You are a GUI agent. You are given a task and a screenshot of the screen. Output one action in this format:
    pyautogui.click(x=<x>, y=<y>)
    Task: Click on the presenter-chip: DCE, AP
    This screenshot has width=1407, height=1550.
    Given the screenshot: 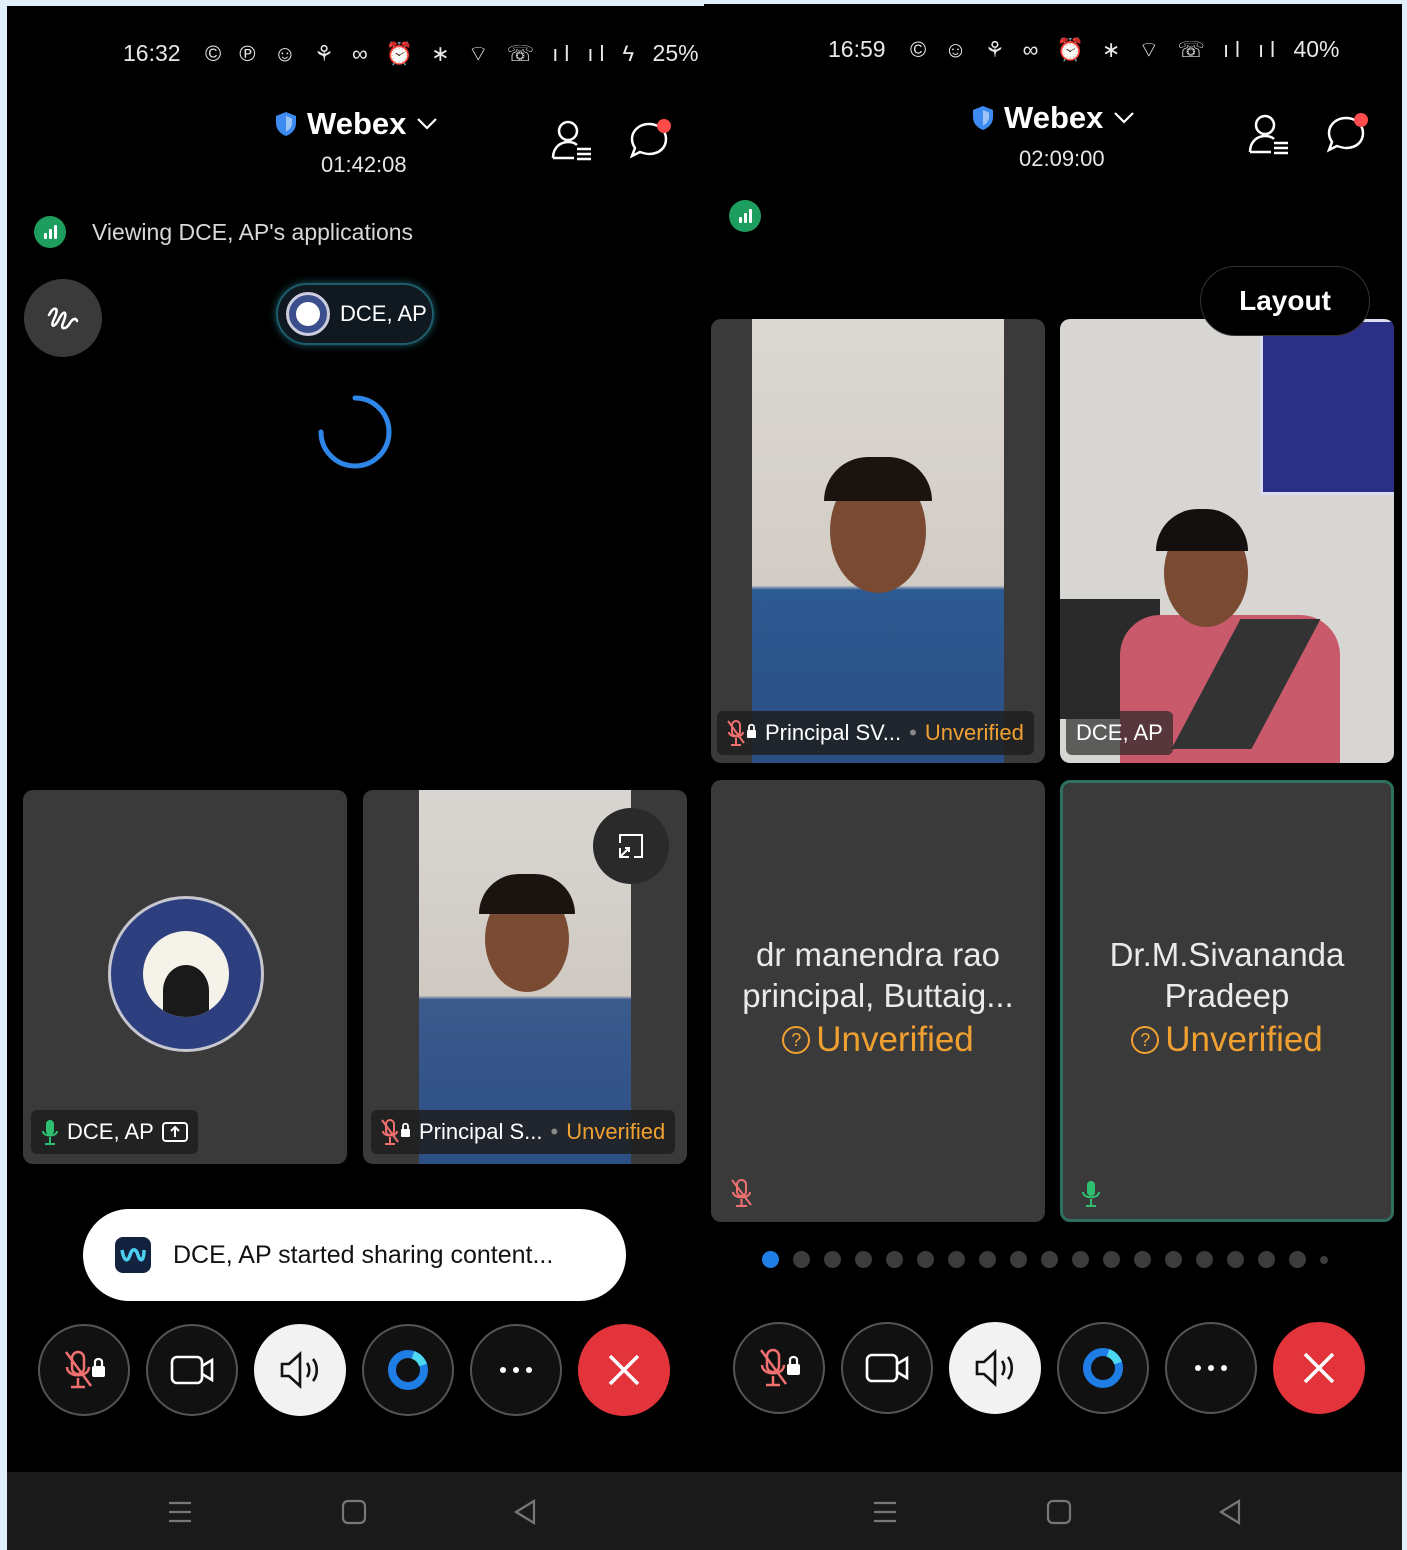 What is the action you would take?
    pyautogui.click(x=355, y=314)
    